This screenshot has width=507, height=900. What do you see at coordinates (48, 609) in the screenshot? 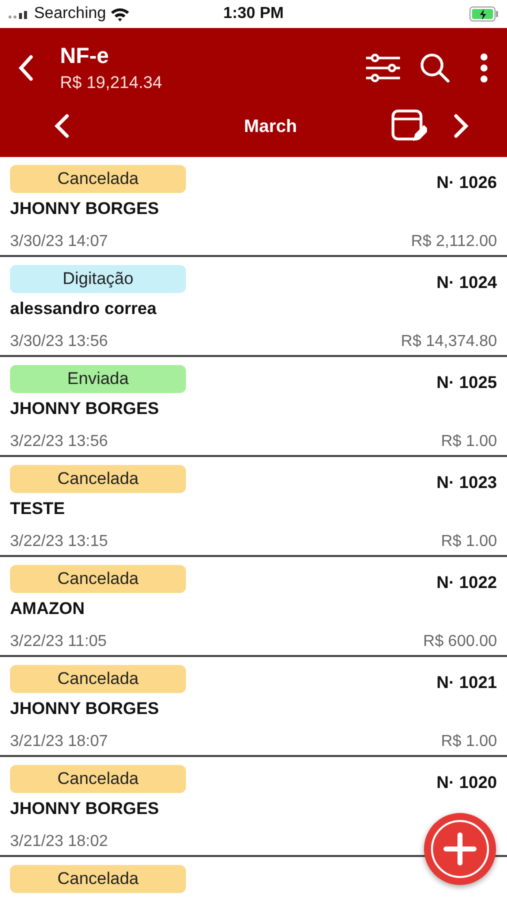
I see `customer-name: AMAZON` at bounding box center [48, 609].